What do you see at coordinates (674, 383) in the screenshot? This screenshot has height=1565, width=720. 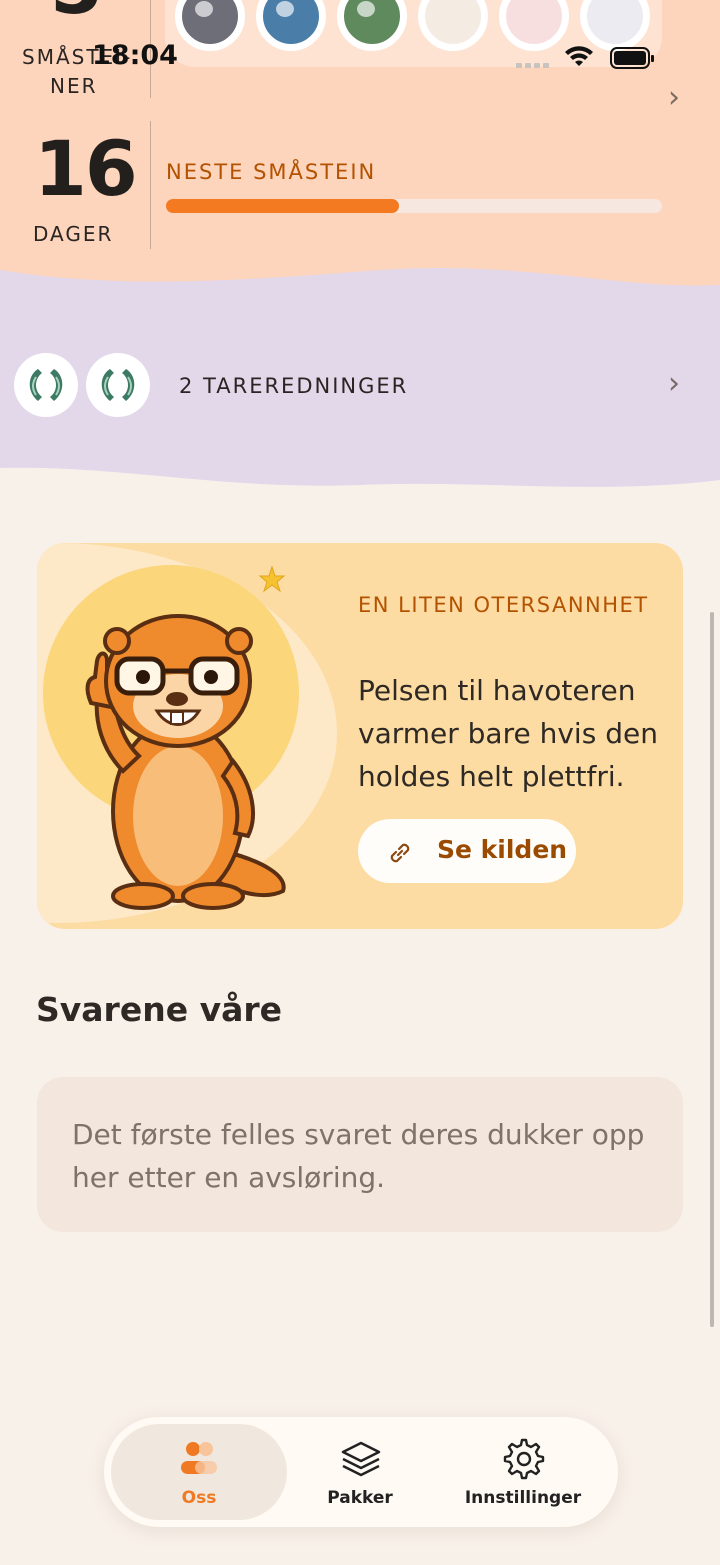 I see `rescues-chevron-icon: ›` at bounding box center [674, 383].